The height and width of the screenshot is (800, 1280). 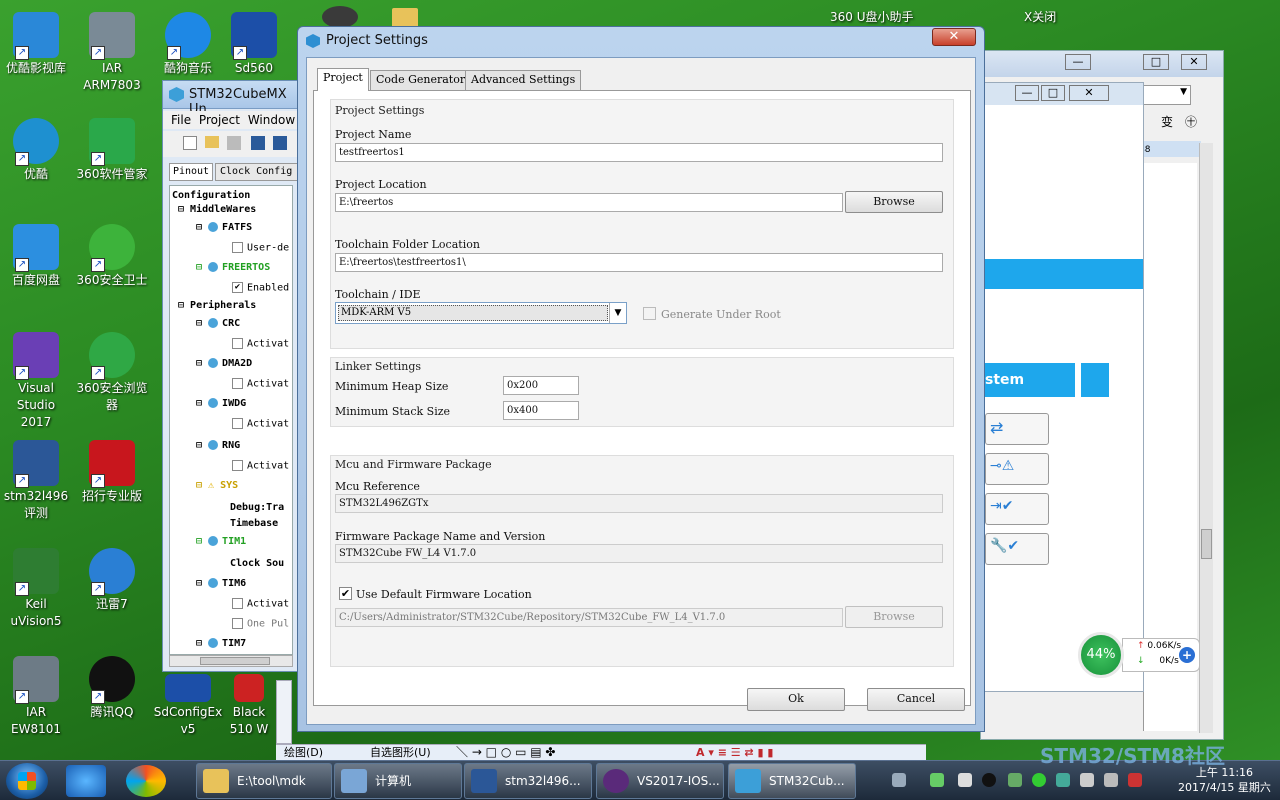 I want to click on network-icon, so click(x=1087, y=780).